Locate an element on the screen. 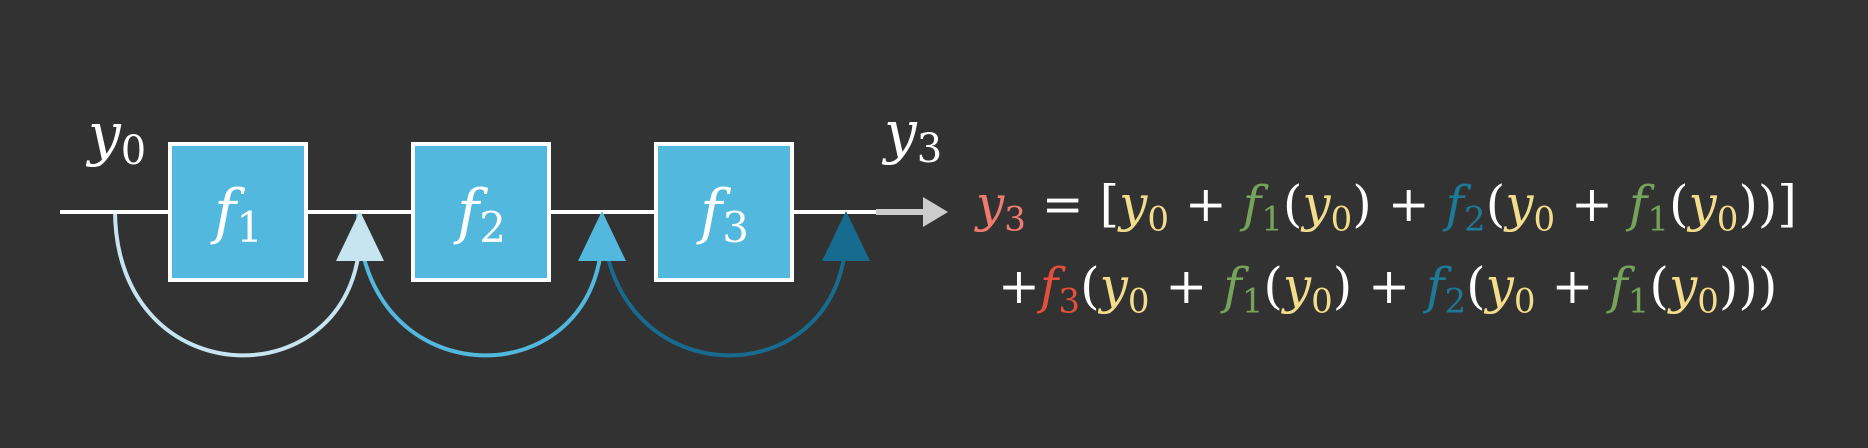 This screenshot has height=448, width=1868. block-f3: f3 is located at coordinates (724, 212).